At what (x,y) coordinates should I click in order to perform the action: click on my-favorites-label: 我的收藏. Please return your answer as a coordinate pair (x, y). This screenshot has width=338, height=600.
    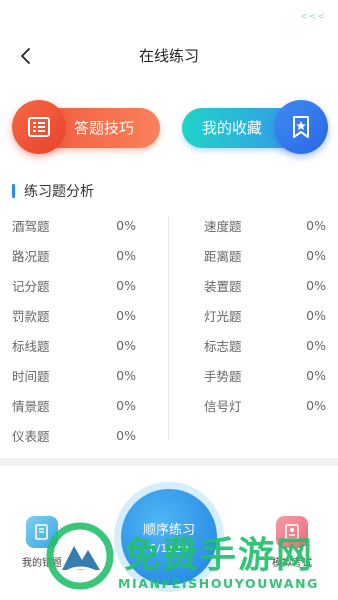
    Looking at the image, I should click on (232, 128).